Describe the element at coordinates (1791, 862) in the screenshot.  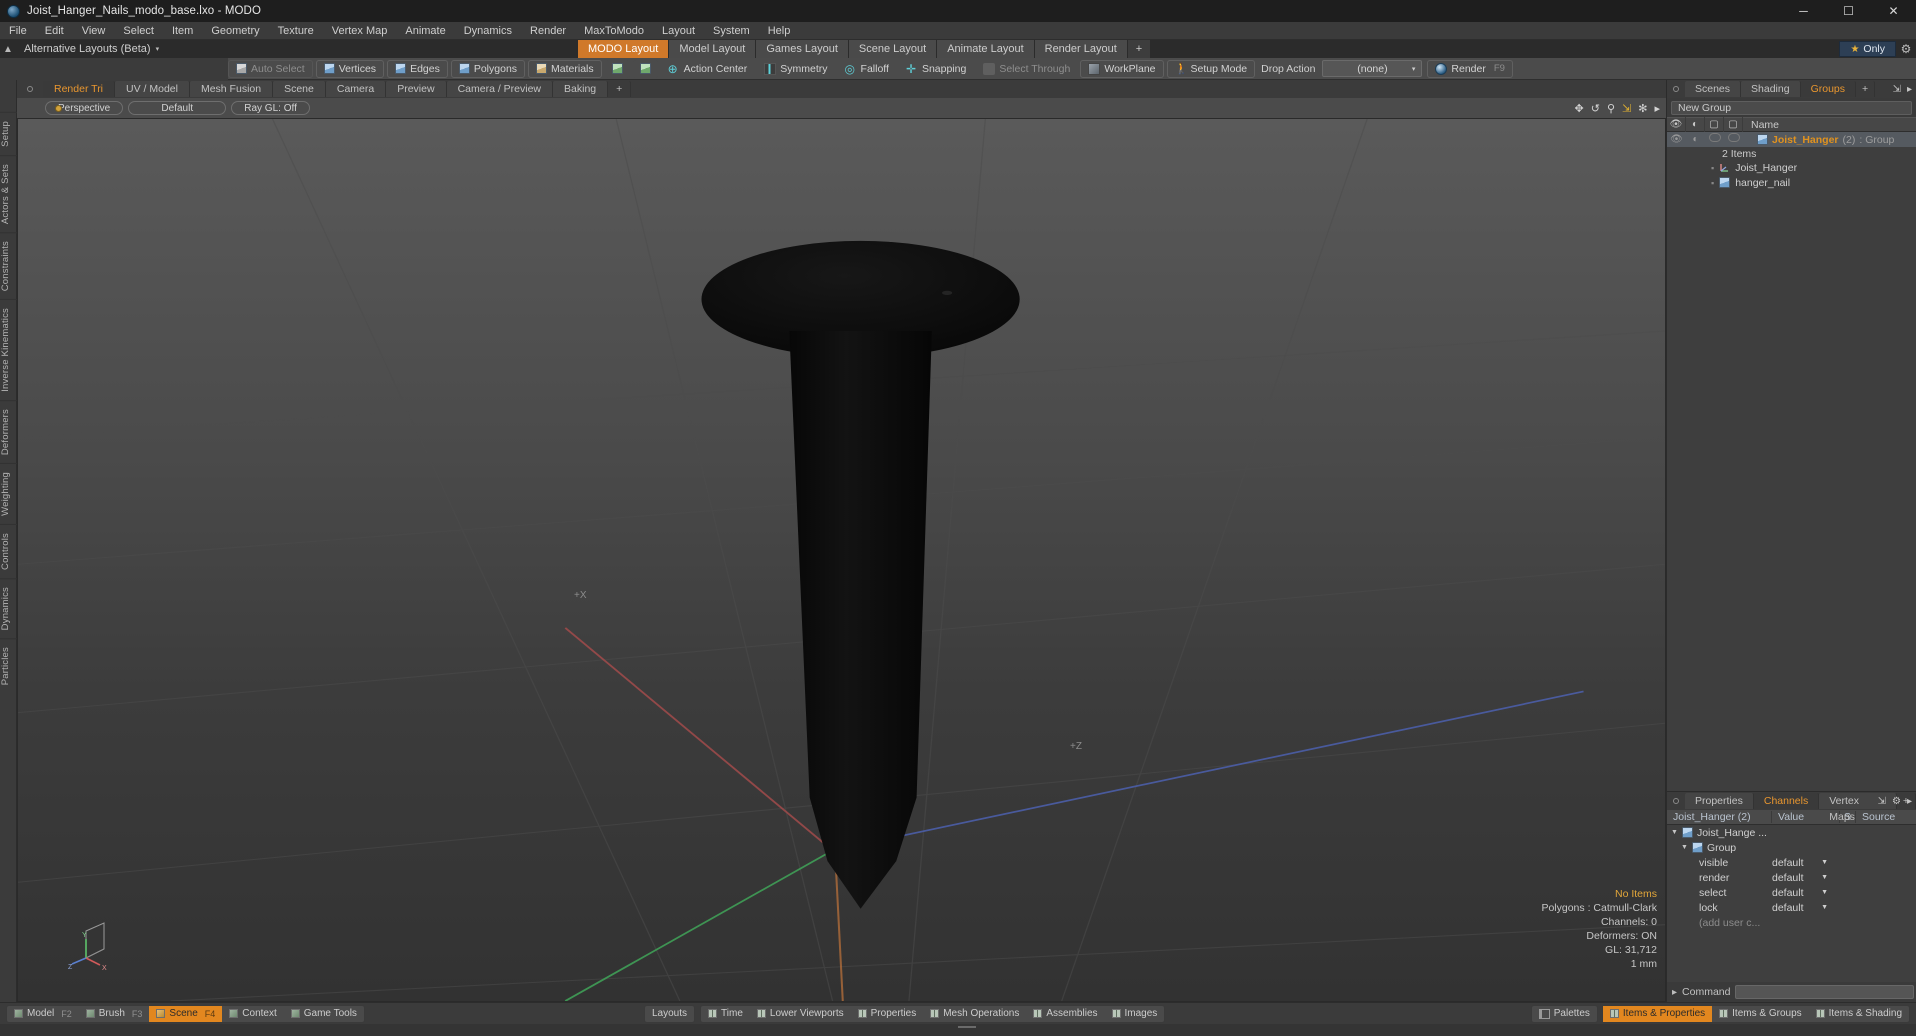
I see `table-row: visible default ▼` at that location.